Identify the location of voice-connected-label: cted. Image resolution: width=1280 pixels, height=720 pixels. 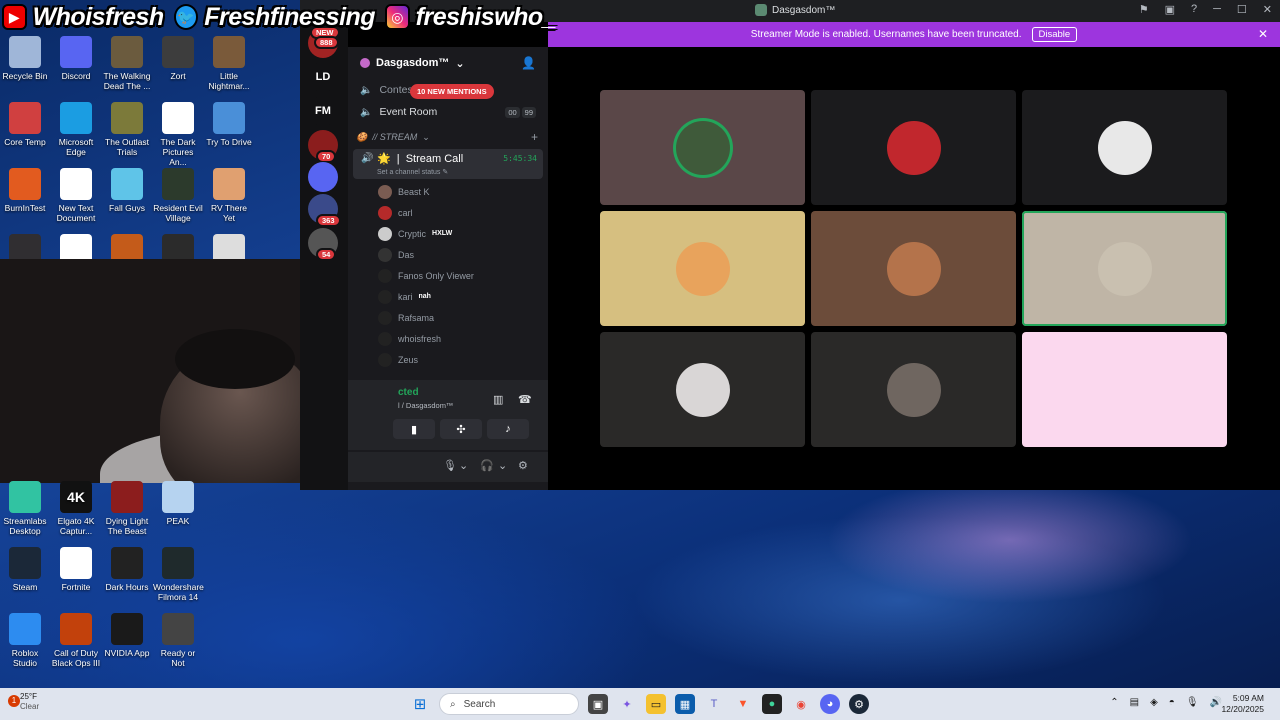
(408, 392).